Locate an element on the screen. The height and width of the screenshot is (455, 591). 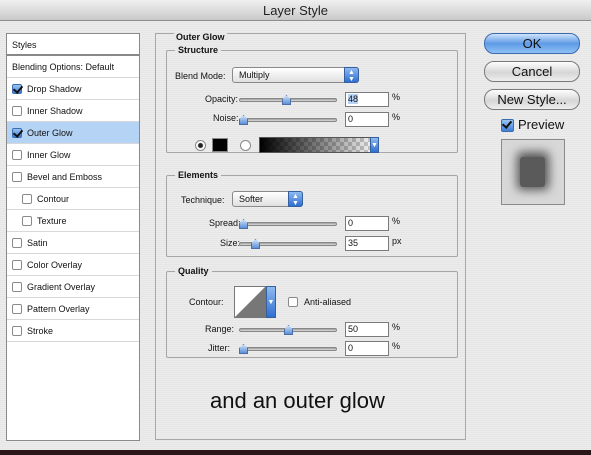
style-item-outer-glow: Outer Glow is located at coordinates (73, 133).